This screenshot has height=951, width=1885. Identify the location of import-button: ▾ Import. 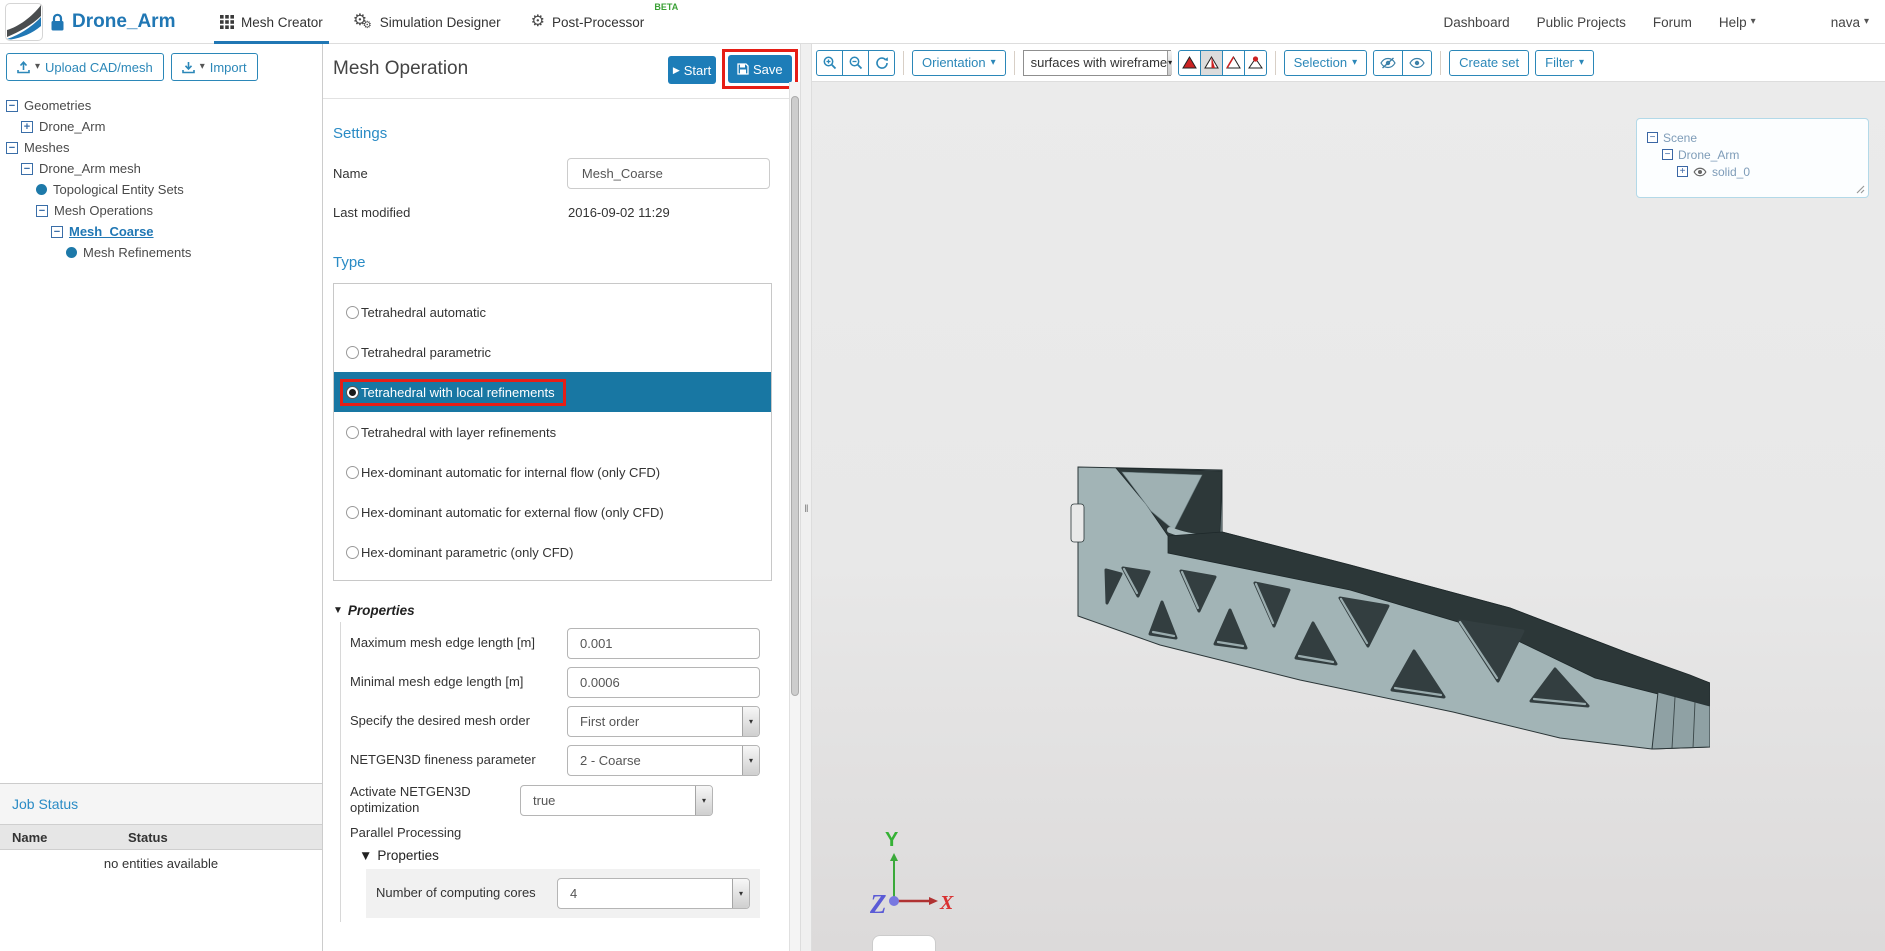
(214, 67).